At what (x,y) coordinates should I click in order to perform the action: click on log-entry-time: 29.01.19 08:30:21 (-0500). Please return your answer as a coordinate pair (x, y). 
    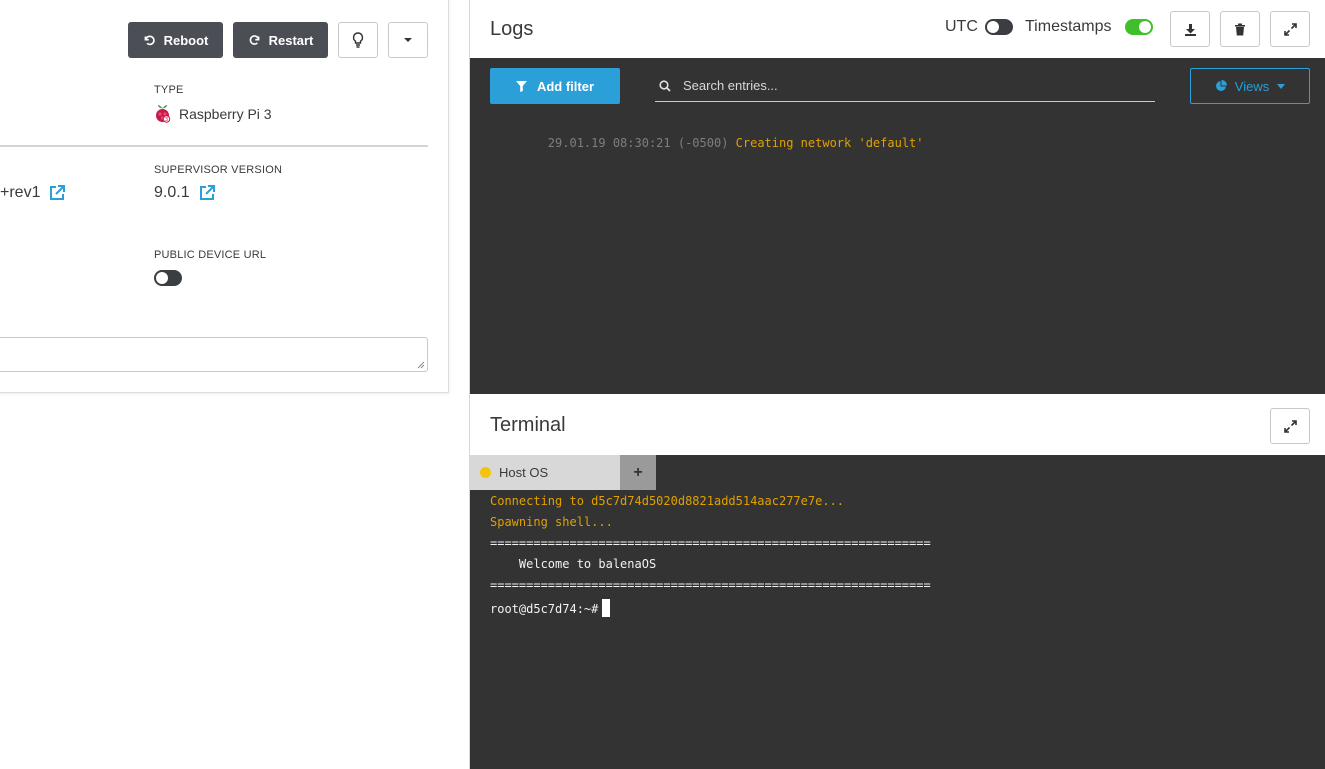
    Looking at the image, I should click on (638, 143).